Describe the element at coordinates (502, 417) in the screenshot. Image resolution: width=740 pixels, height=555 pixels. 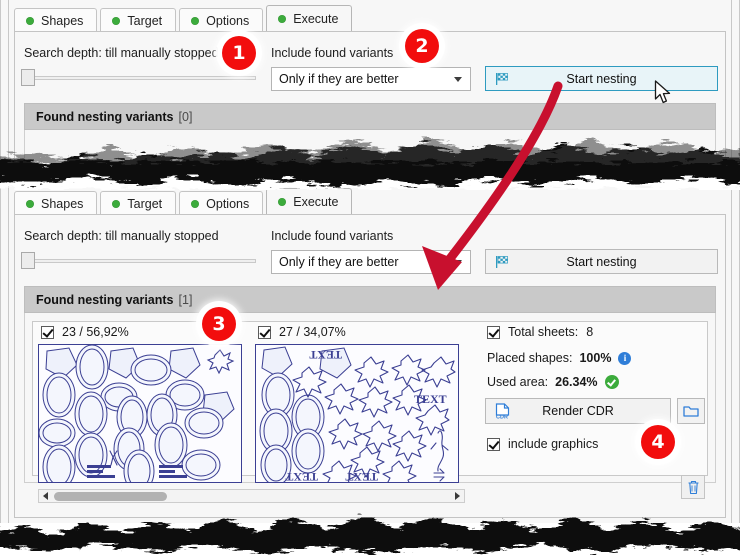
I see `svg-text: CDR` at that location.